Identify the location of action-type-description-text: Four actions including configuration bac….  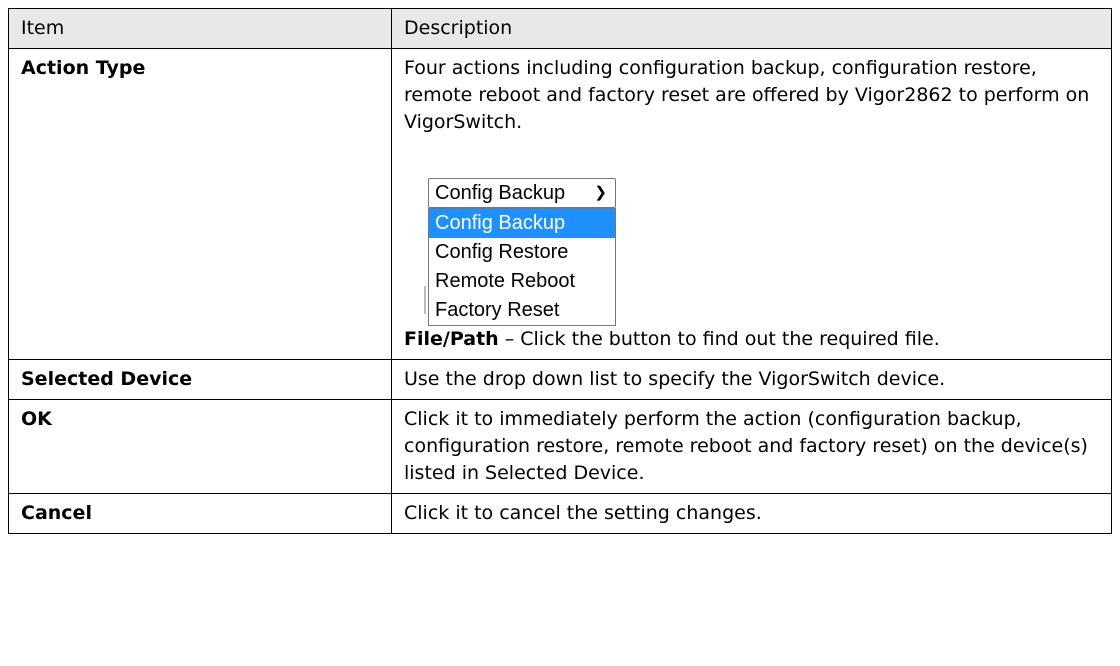
(747, 95).